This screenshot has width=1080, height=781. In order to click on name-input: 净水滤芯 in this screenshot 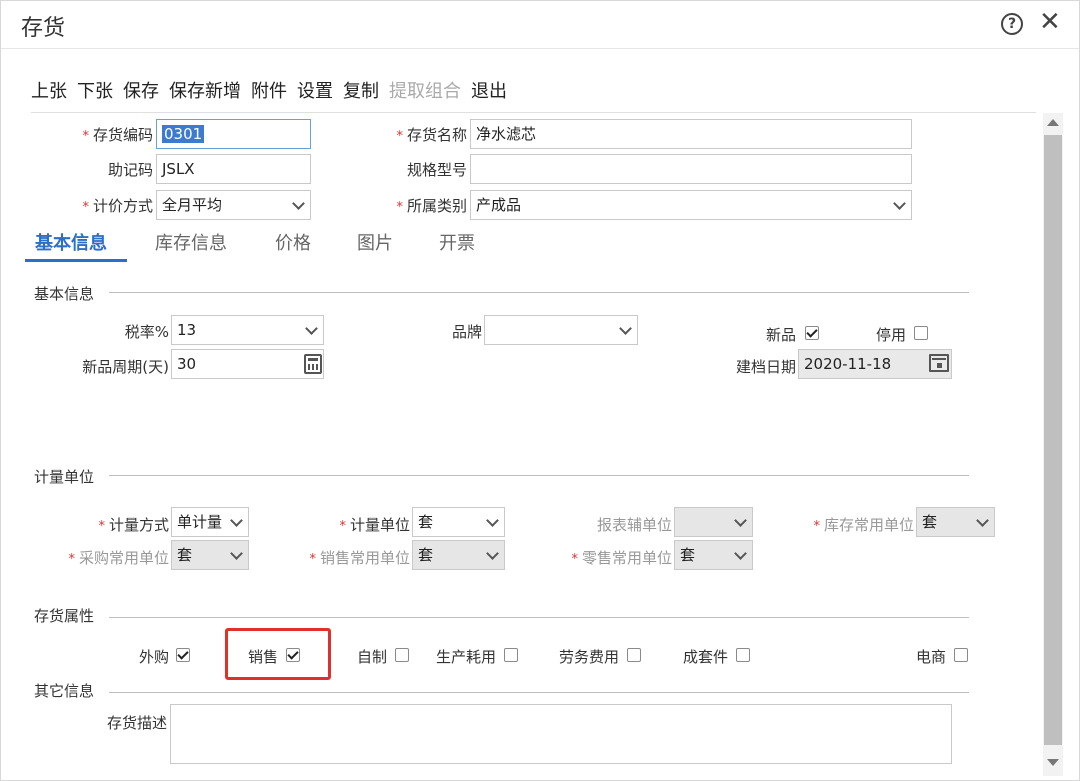, I will do `click(691, 134)`.